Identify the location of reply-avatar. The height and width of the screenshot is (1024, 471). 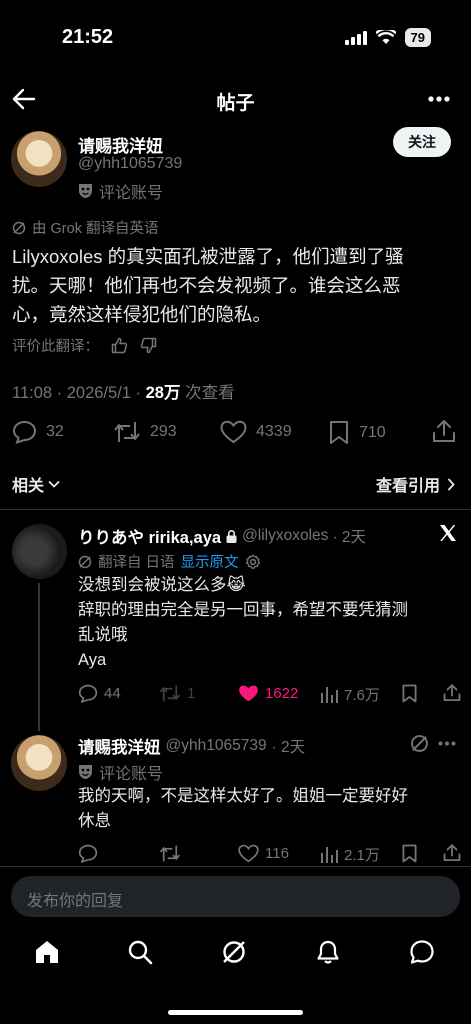
(39, 551).